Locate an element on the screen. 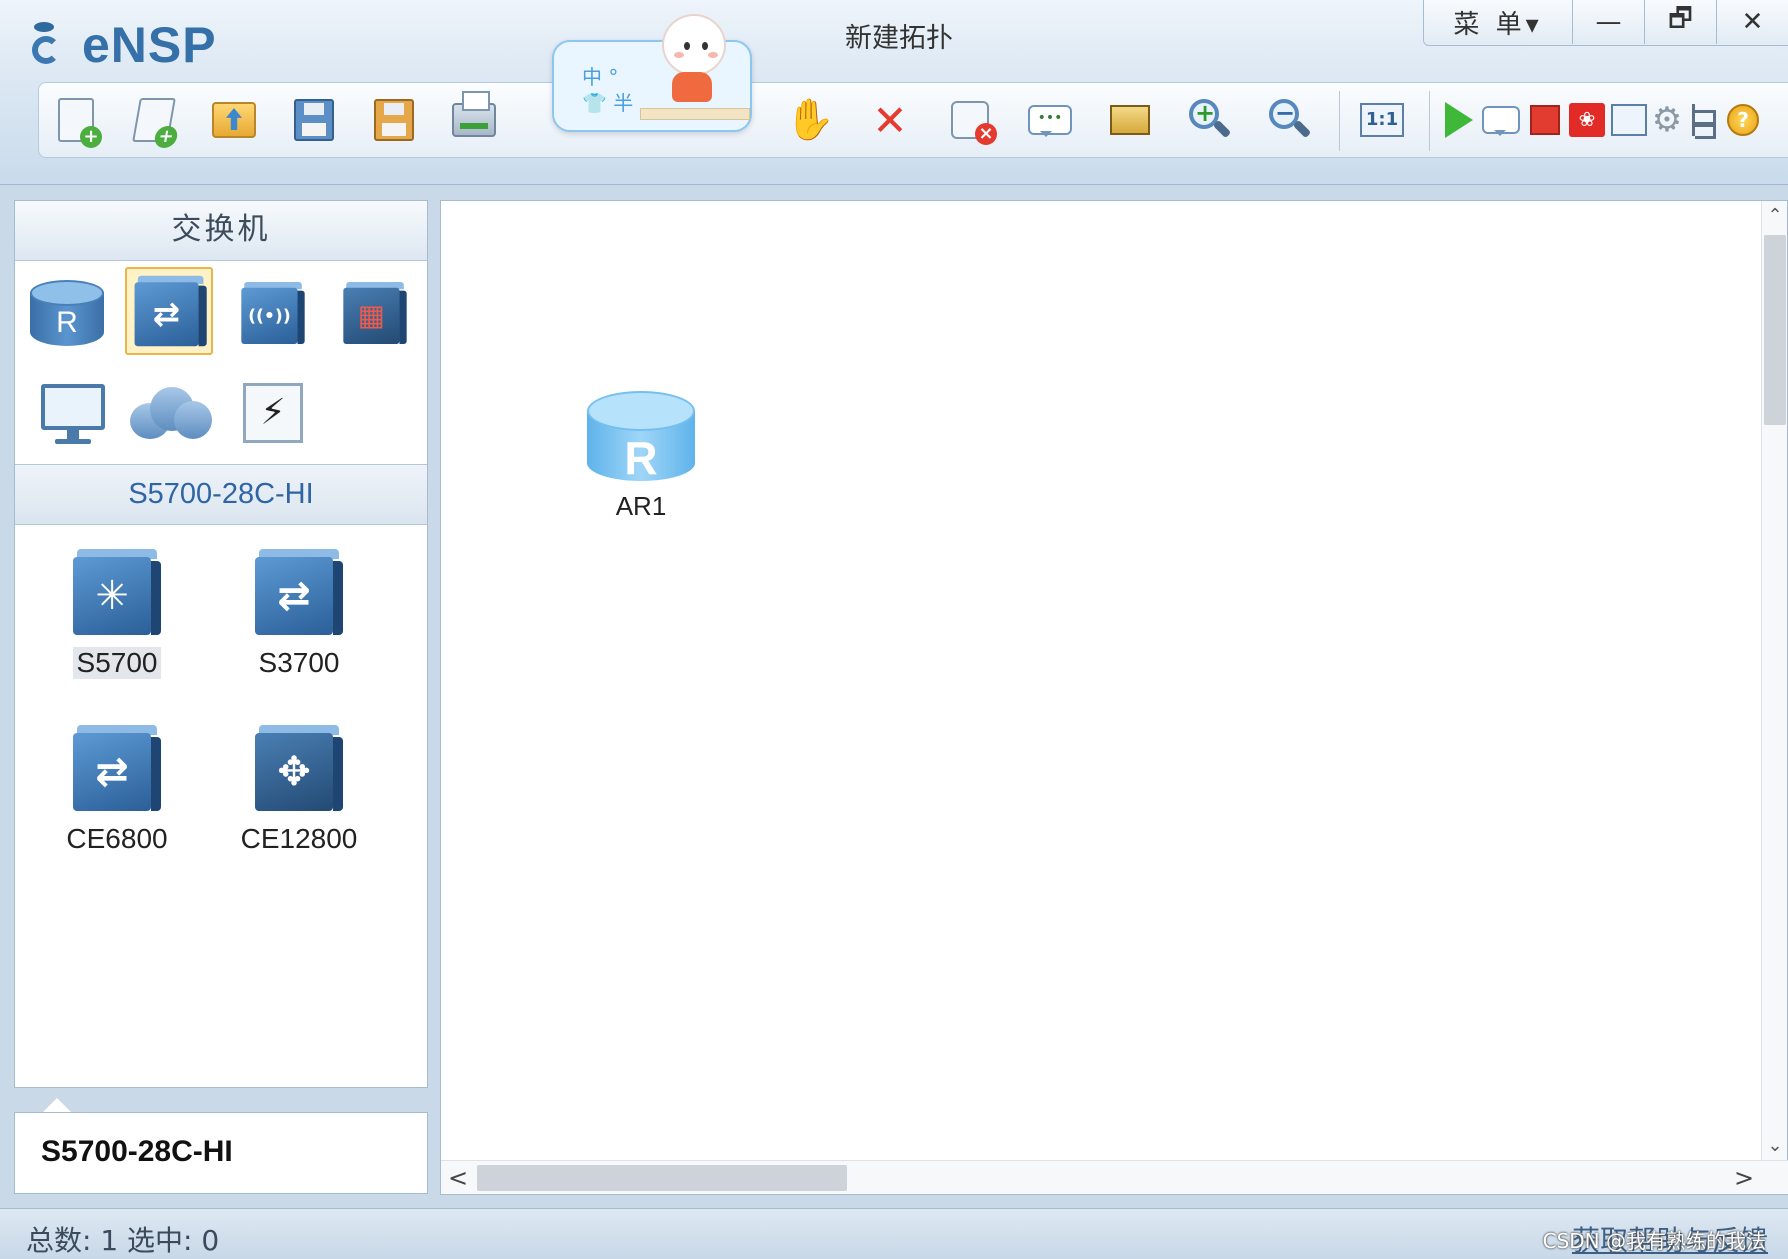 This screenshot has width=1788, height=1259. device-s3700: ⇄ S3700 is located at coordinates (299, 614).